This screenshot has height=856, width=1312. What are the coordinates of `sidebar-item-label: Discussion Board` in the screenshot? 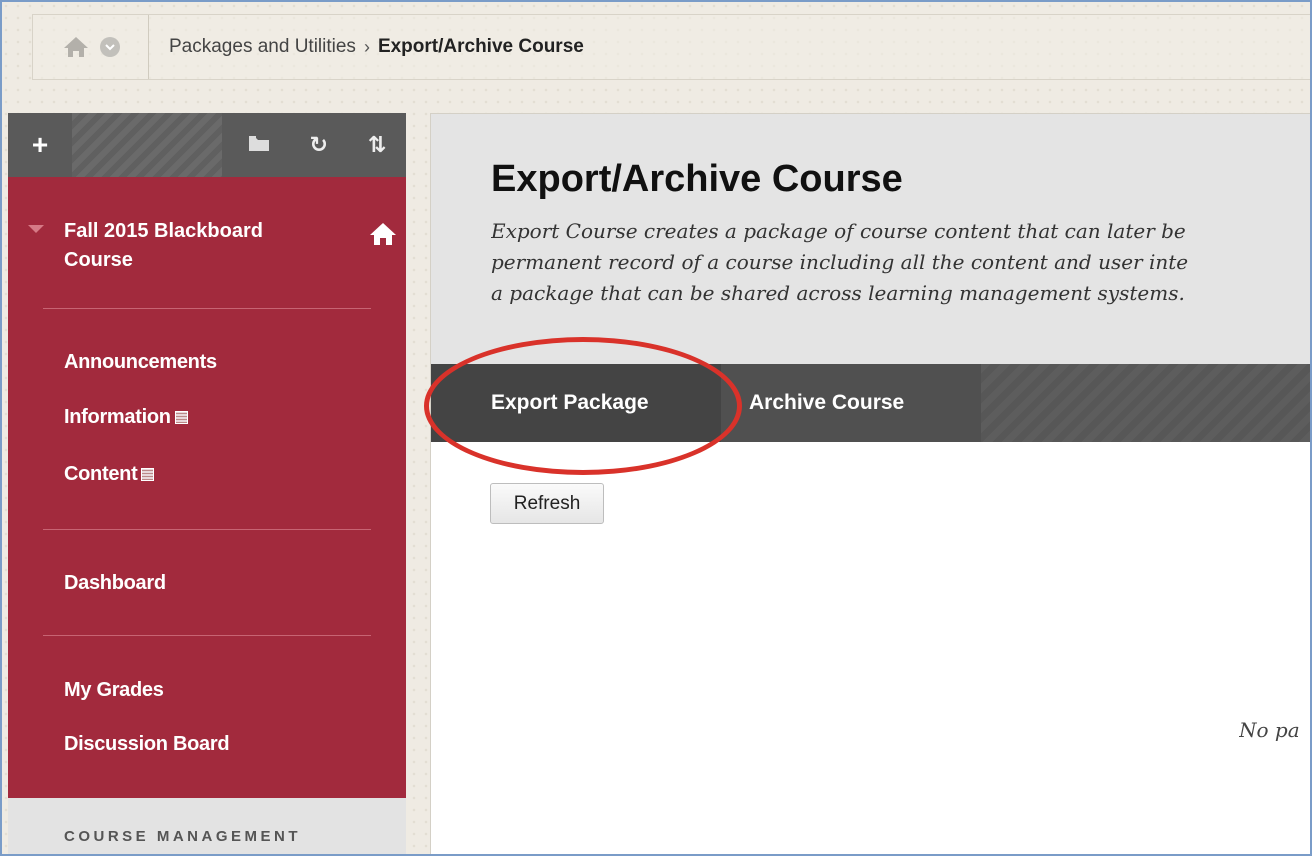 It's located at (147, 744).